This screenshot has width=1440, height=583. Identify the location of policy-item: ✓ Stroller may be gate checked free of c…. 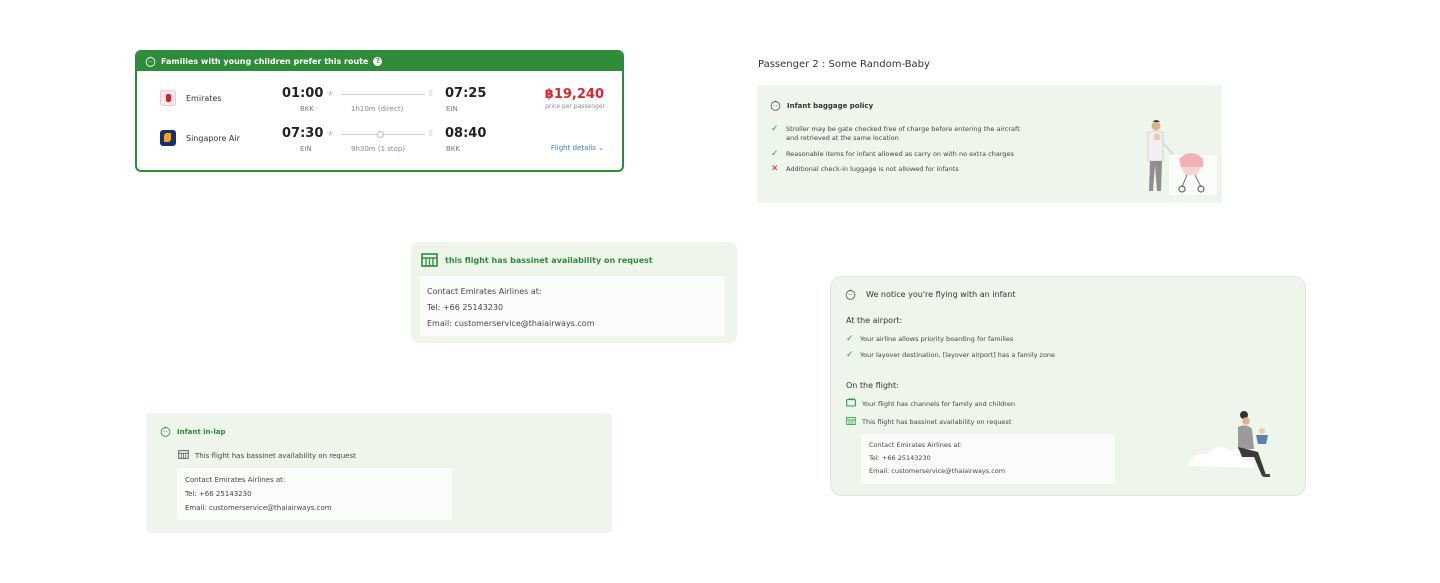
(936, 134).